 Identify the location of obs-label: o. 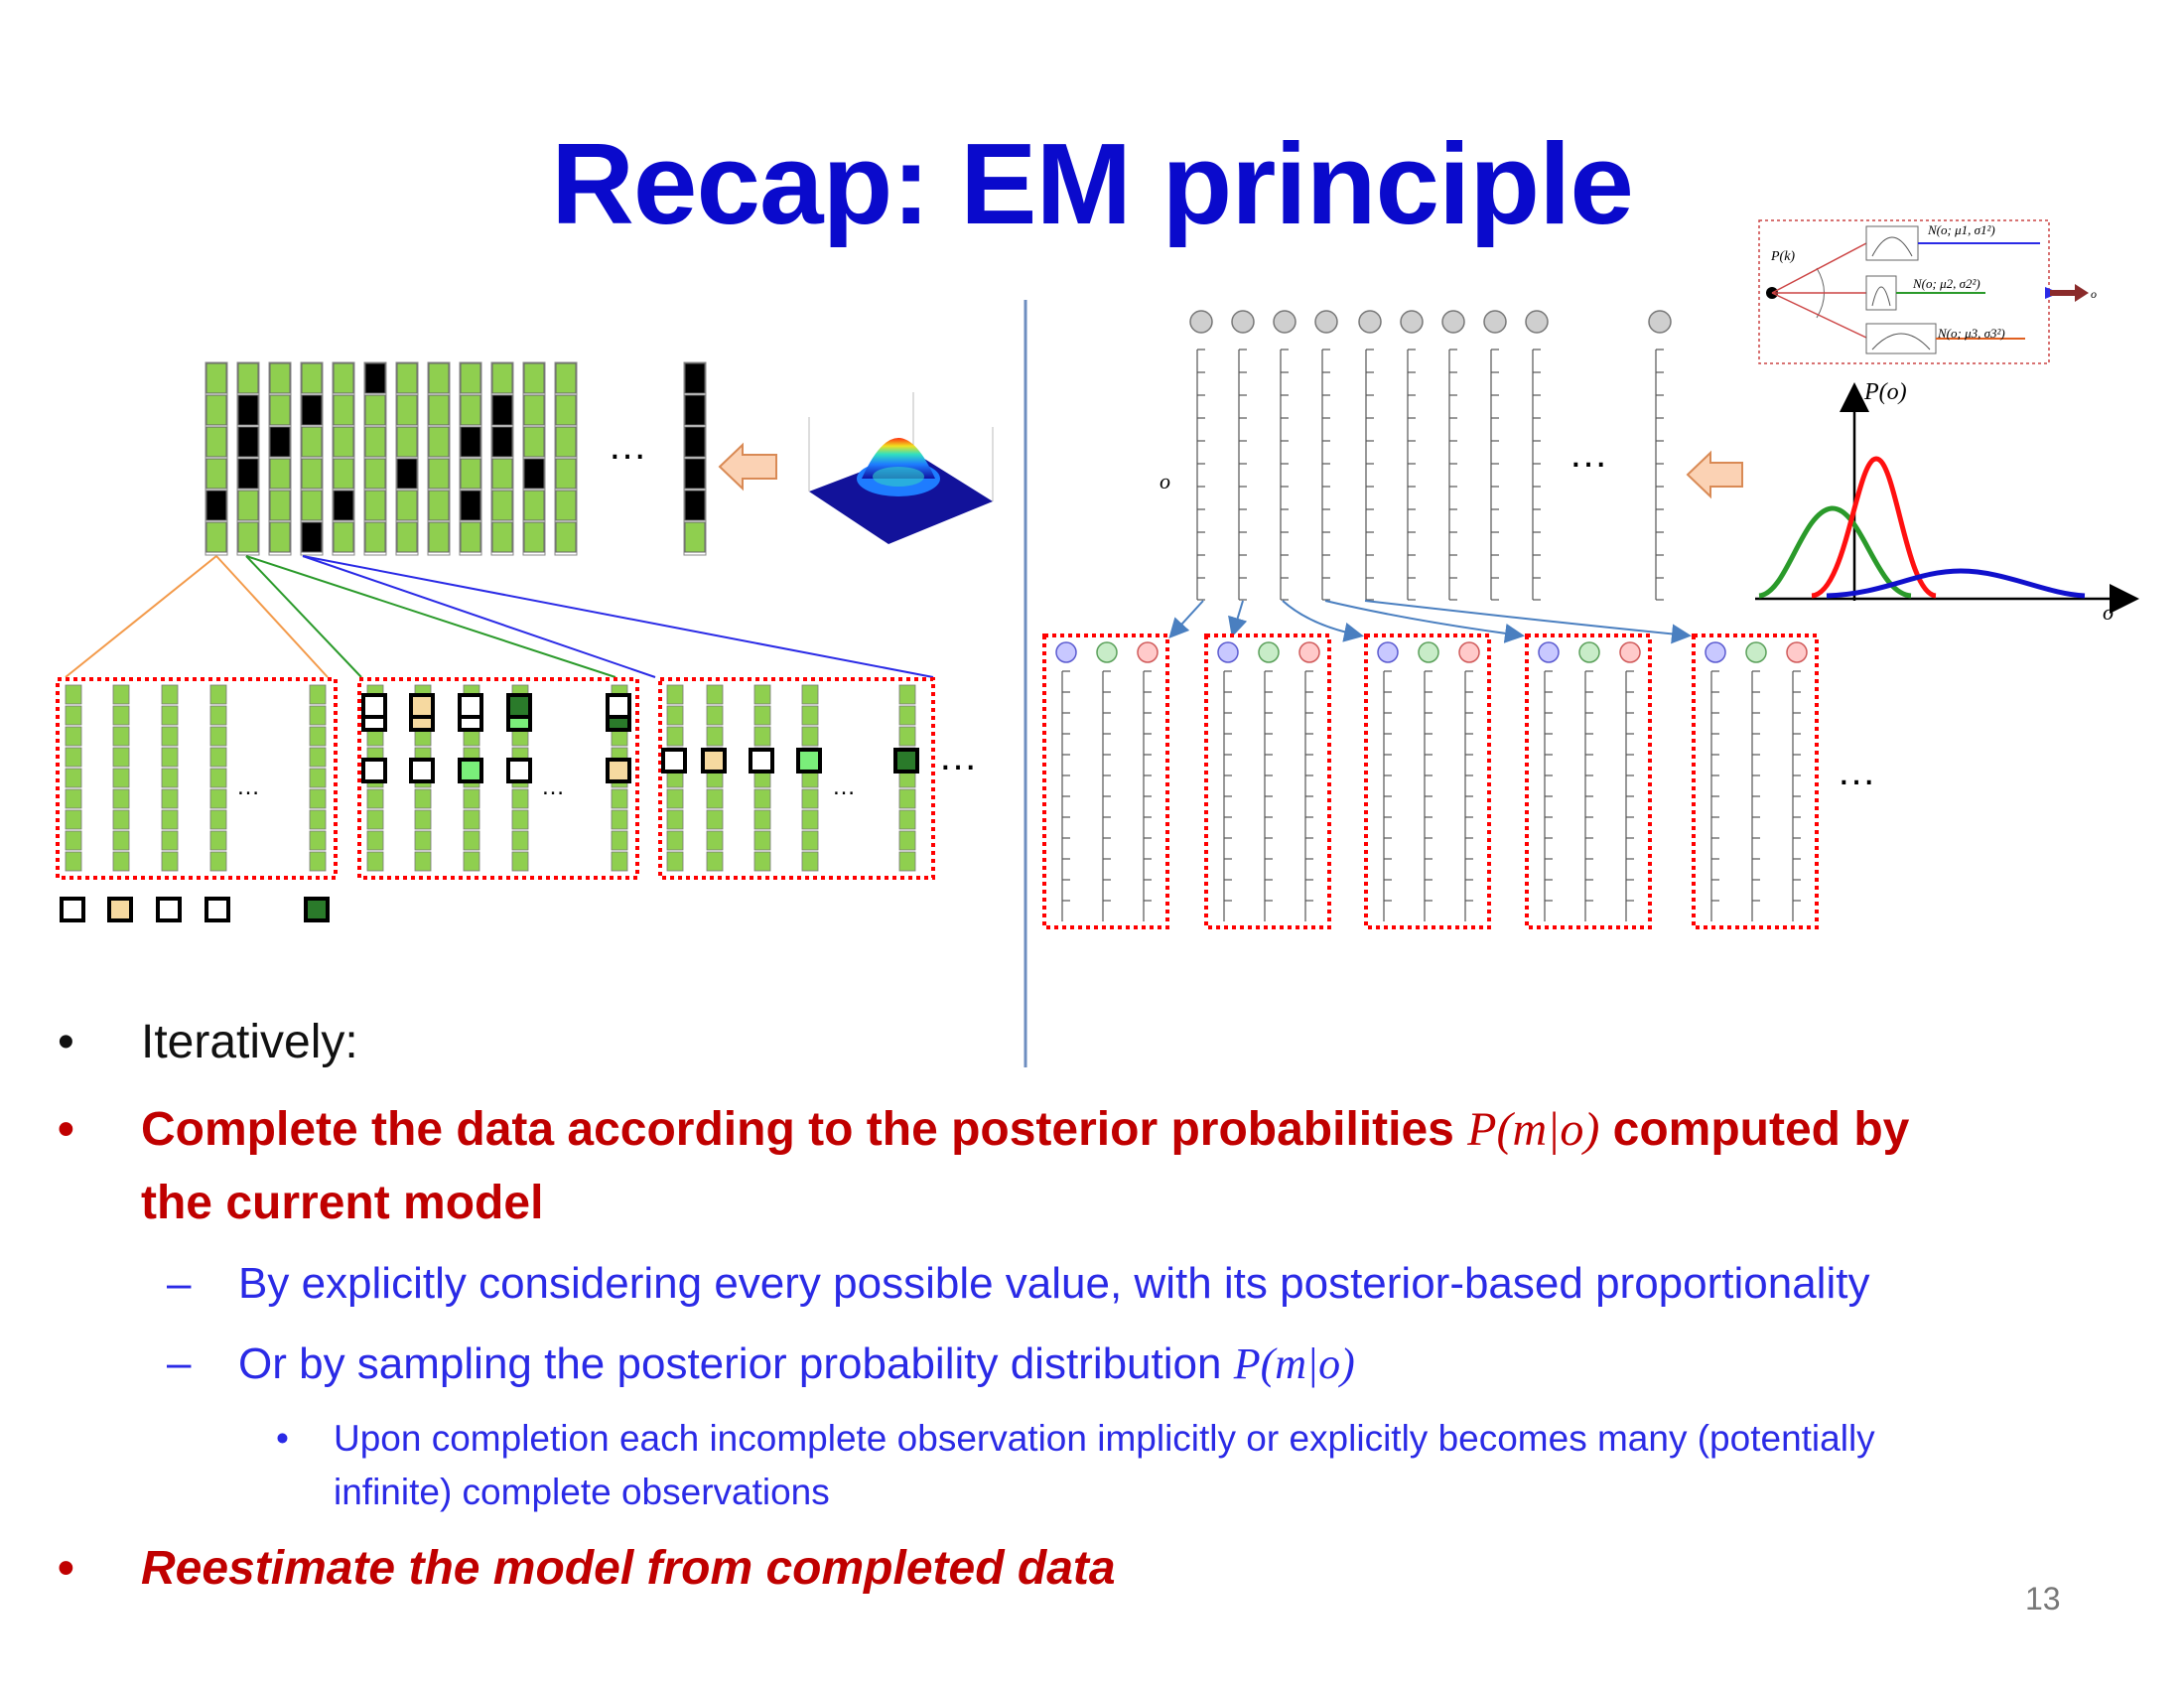
(1165, 481).